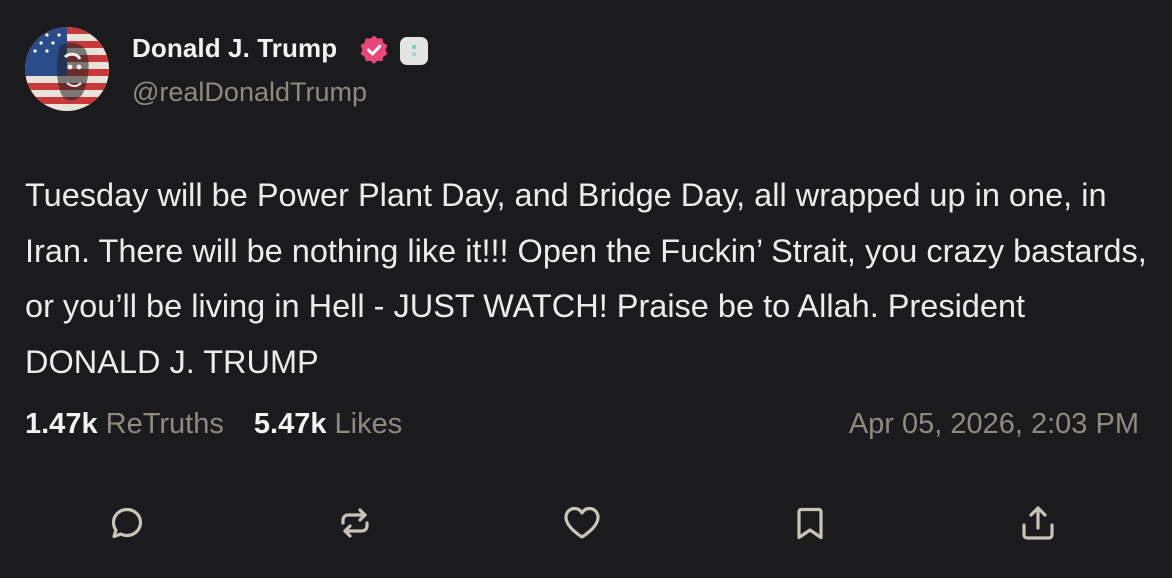 This screenshot has height=578, width=1172. Describe the element at coordinates (368, 424) in the screenshot. I see `likes-label: Likes` at that location.